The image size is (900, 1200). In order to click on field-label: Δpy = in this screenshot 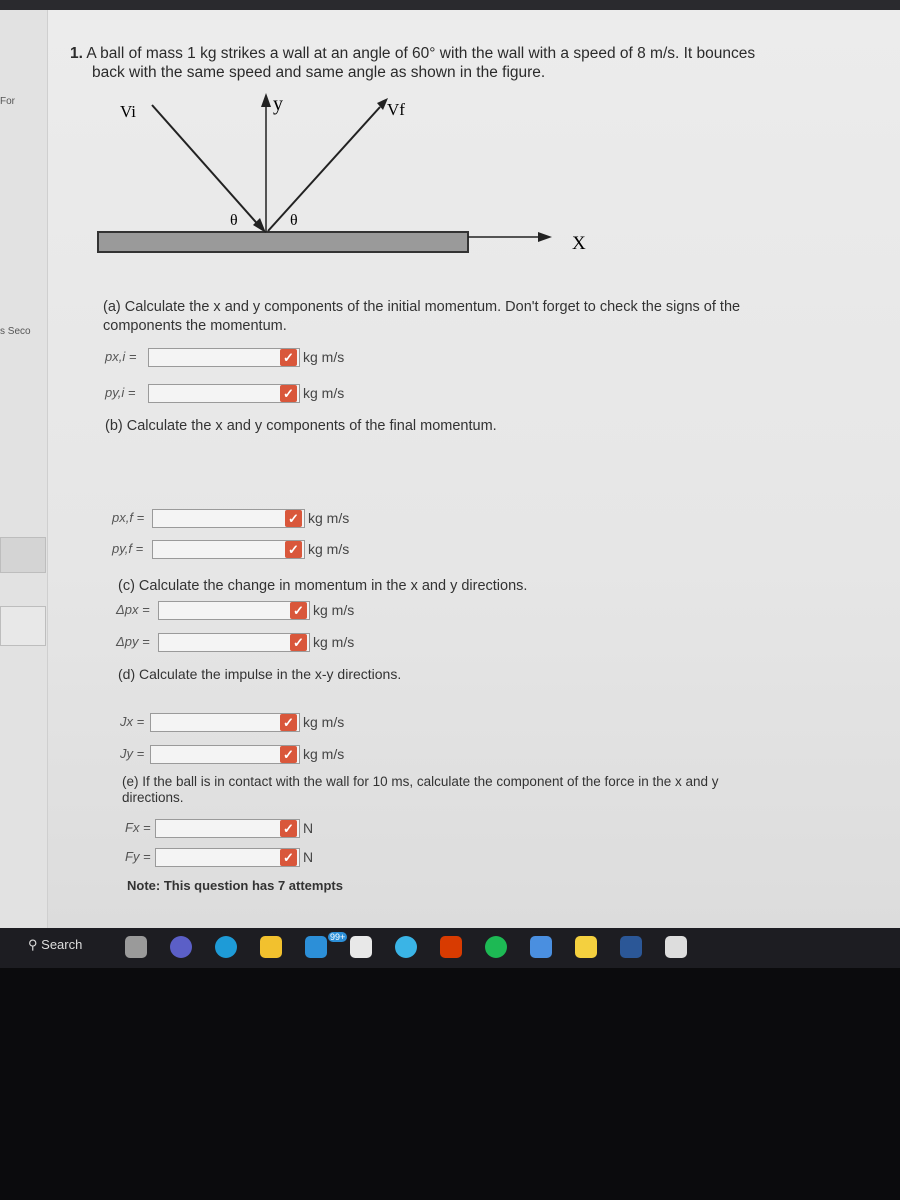, I will do `click(133, 641)`.